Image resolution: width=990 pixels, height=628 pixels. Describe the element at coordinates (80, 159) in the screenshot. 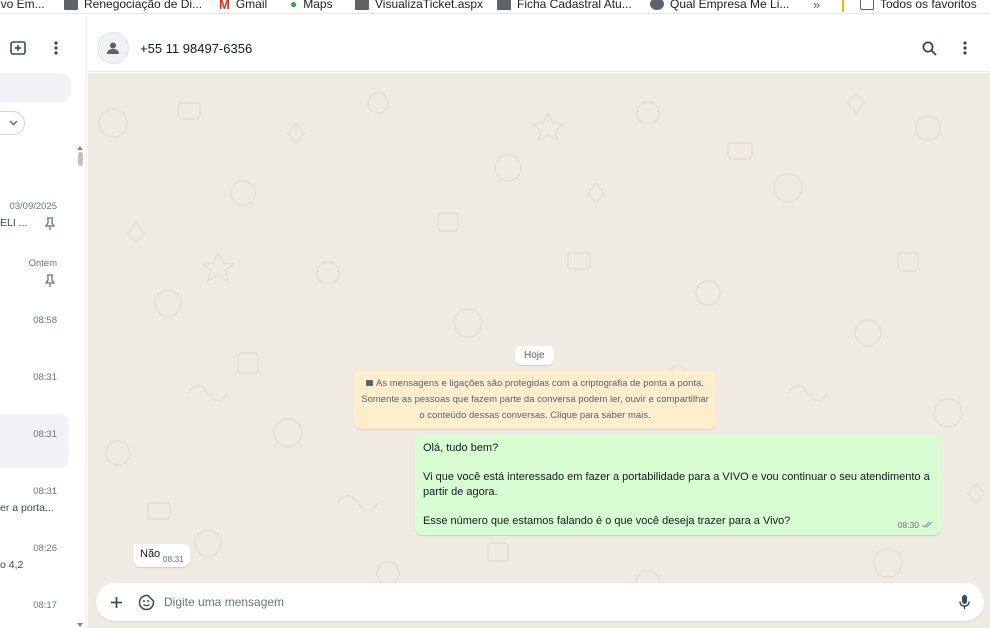

I see `sidebar-scrollbar-thumb` at that location.